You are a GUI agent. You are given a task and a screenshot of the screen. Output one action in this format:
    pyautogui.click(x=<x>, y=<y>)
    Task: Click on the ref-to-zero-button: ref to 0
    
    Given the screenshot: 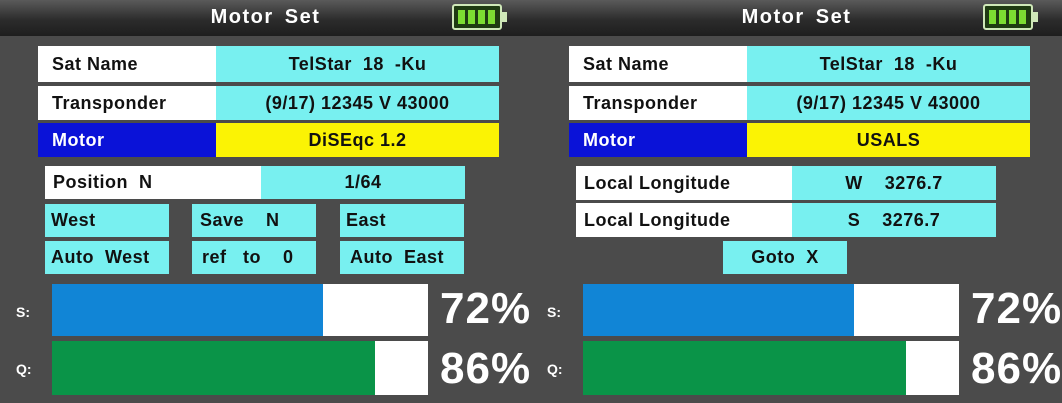 What is the action you would take?
    pyautogui.click(x=254, y=257)
    